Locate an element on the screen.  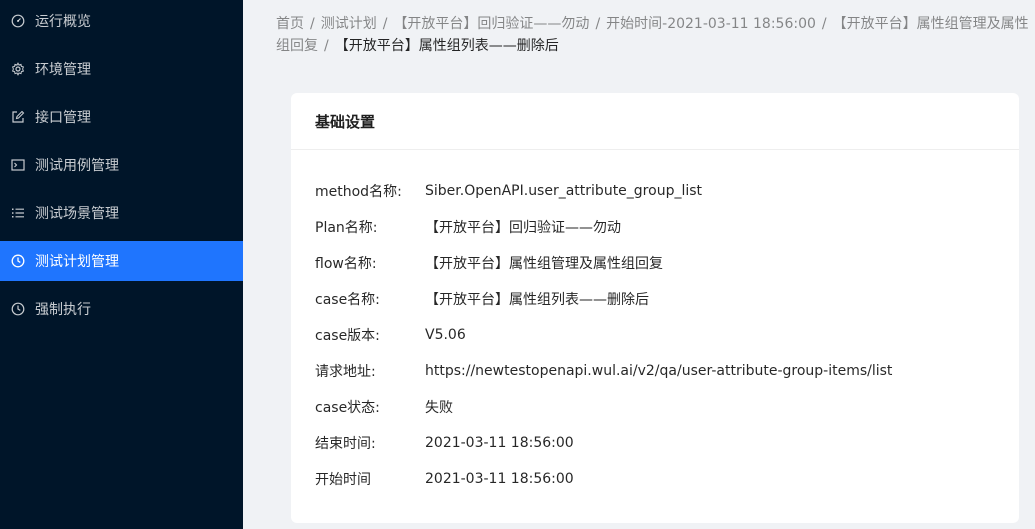
setting-value: V5.06 is located at coordinates (445, 335).